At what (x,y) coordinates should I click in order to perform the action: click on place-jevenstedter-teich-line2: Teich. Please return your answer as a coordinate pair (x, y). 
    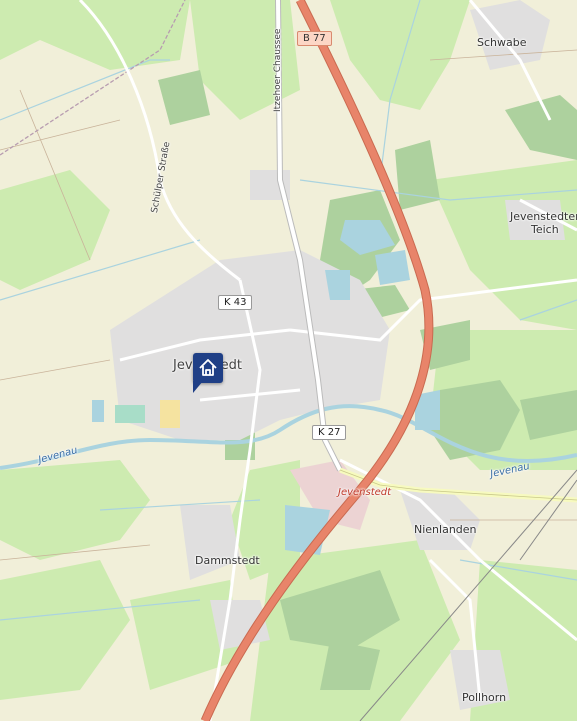
    Looking at the image, I should click on (544, 229).